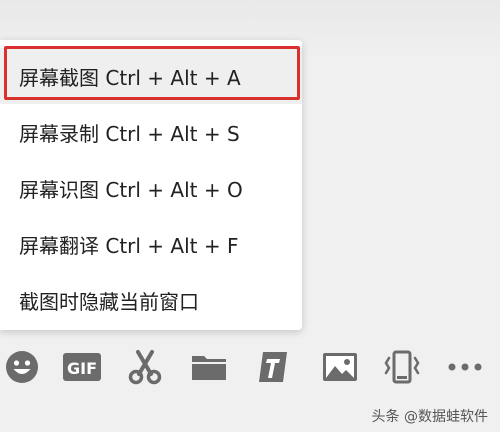 The width and height of the screenshot is (500, 432). I want to click on menu-item-screen-ocr: 屏幕识图 Ctrl + Alt + O, so click(151, 188).